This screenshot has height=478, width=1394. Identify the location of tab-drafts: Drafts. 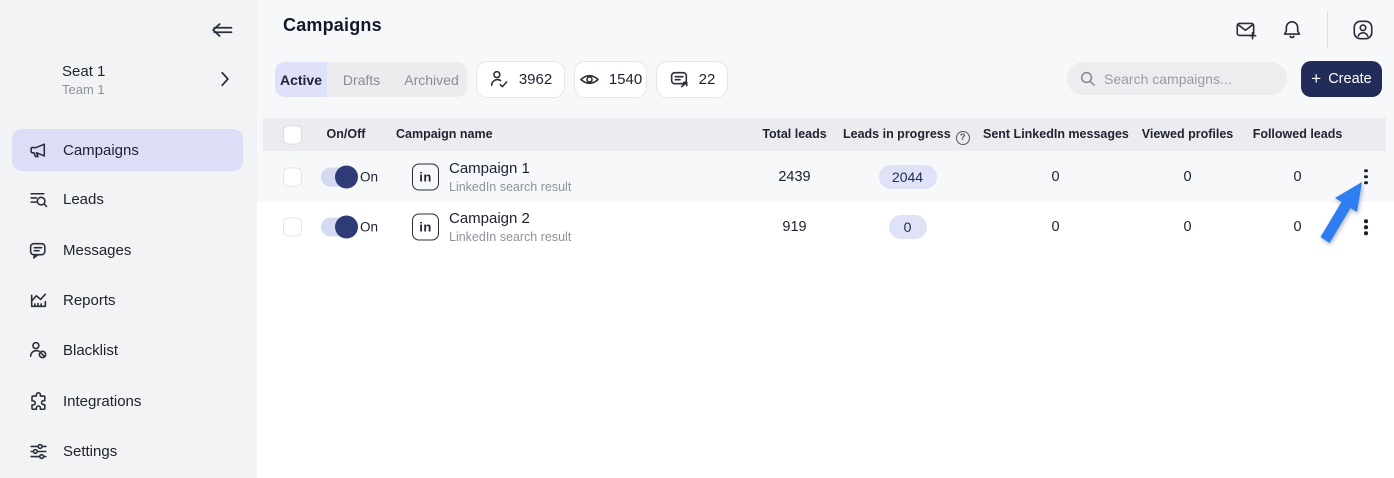
(361, 79).